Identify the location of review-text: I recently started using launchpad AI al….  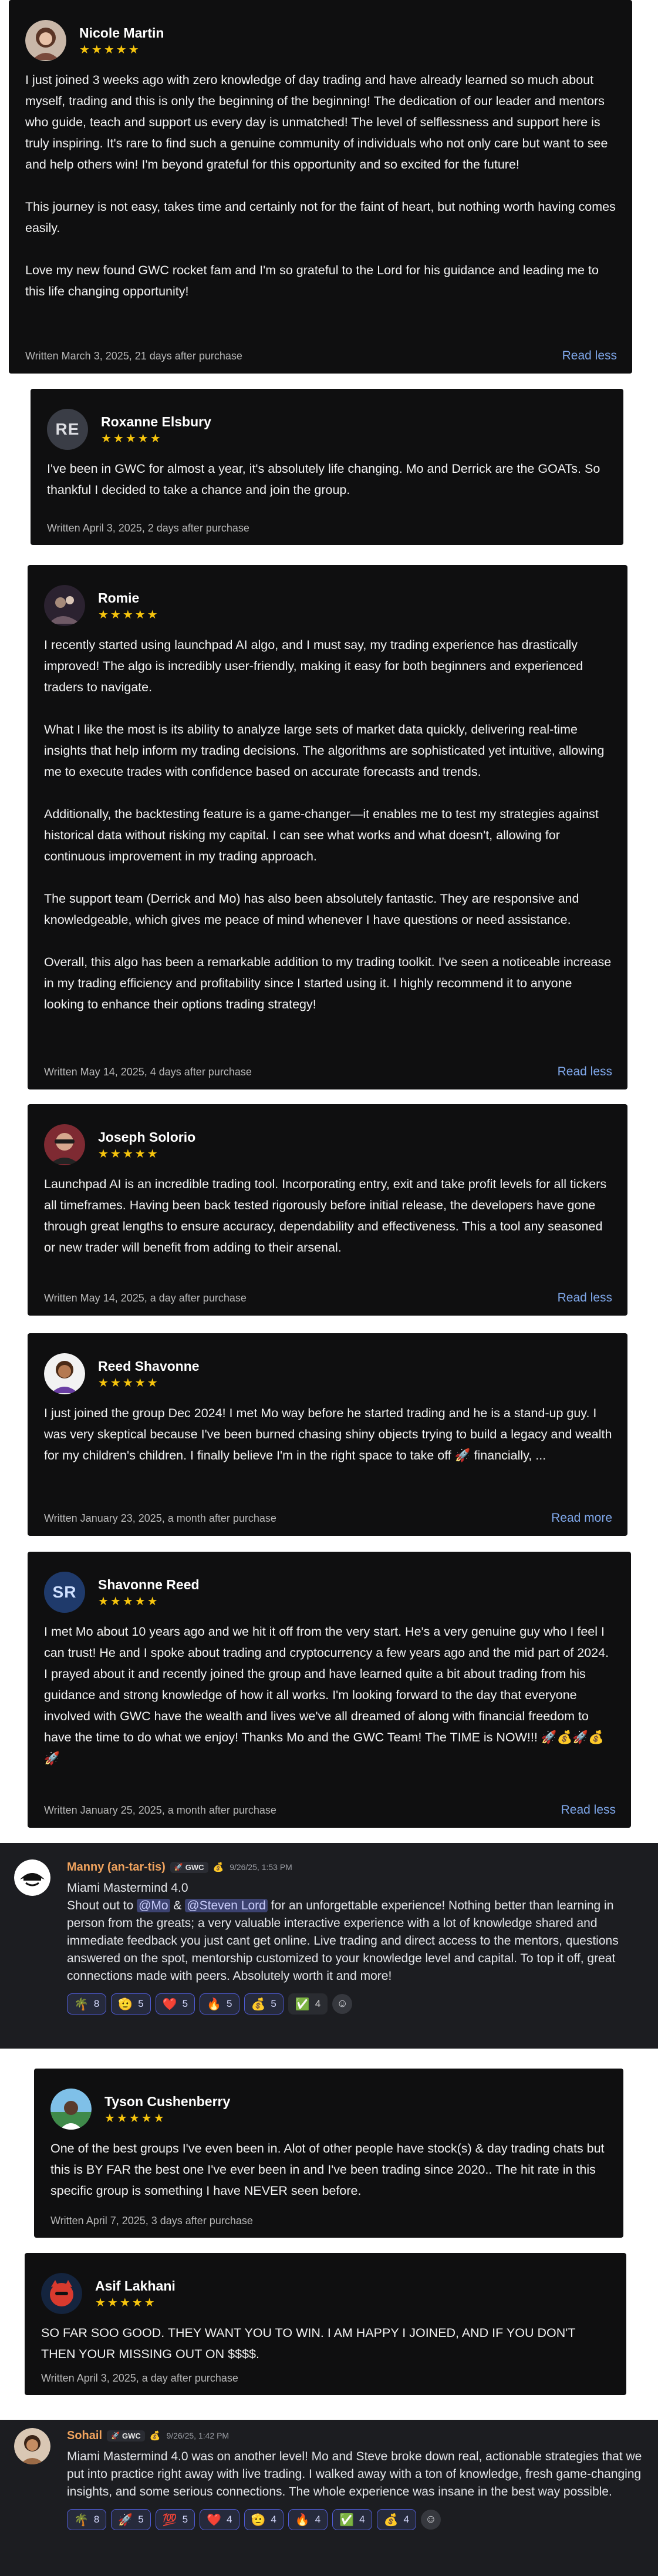
(328, 824).